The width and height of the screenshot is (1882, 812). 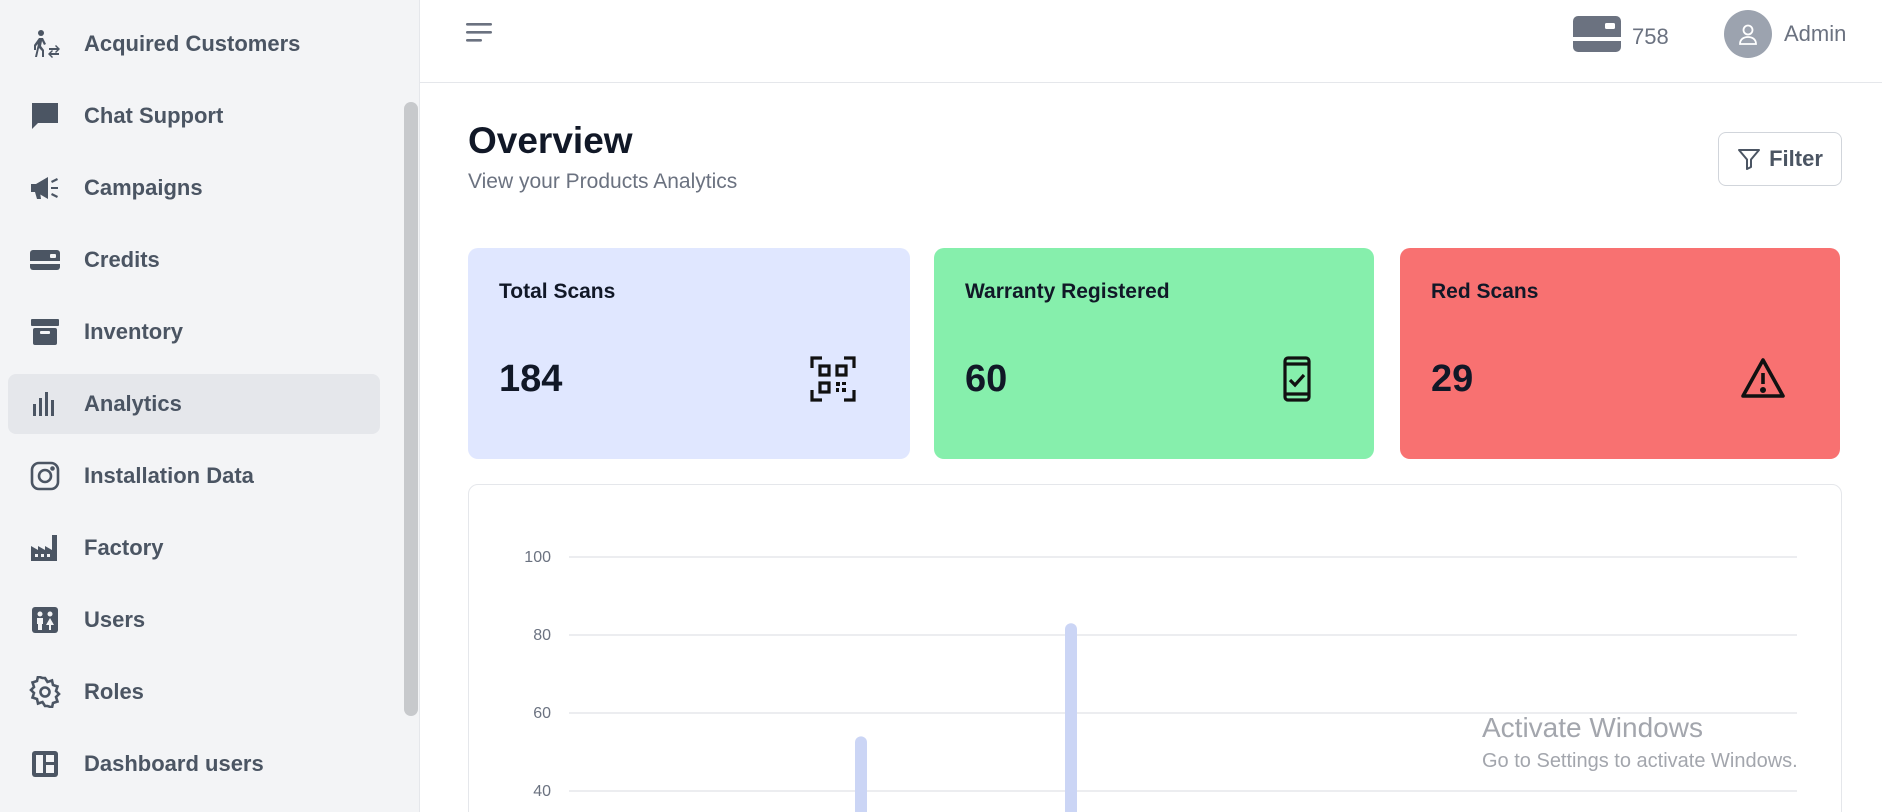 What do you see at coordinates (124, 547) in the screenshot?
I see `sidebar-item-label: Factory` at bounding box center [124, 547].